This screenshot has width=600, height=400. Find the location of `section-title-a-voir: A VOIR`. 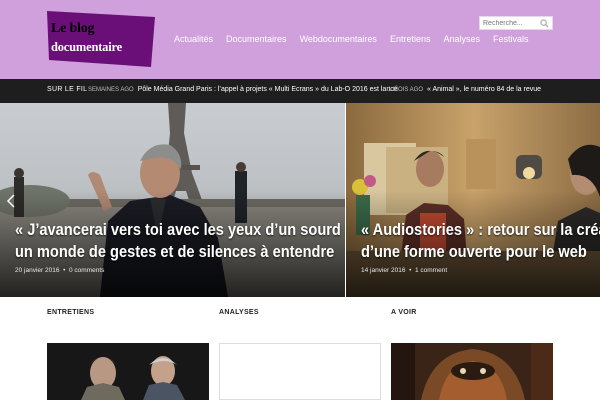

section-title-a-voir: A VOIR is located at coordinates (404, 312).